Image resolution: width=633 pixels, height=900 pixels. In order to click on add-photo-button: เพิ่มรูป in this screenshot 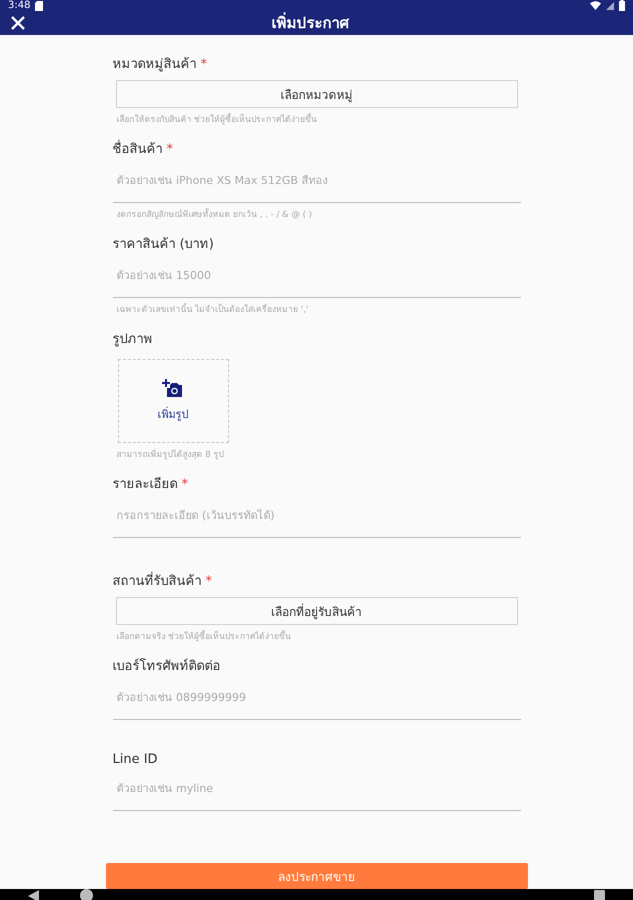, I will do `click(173, 401)`.